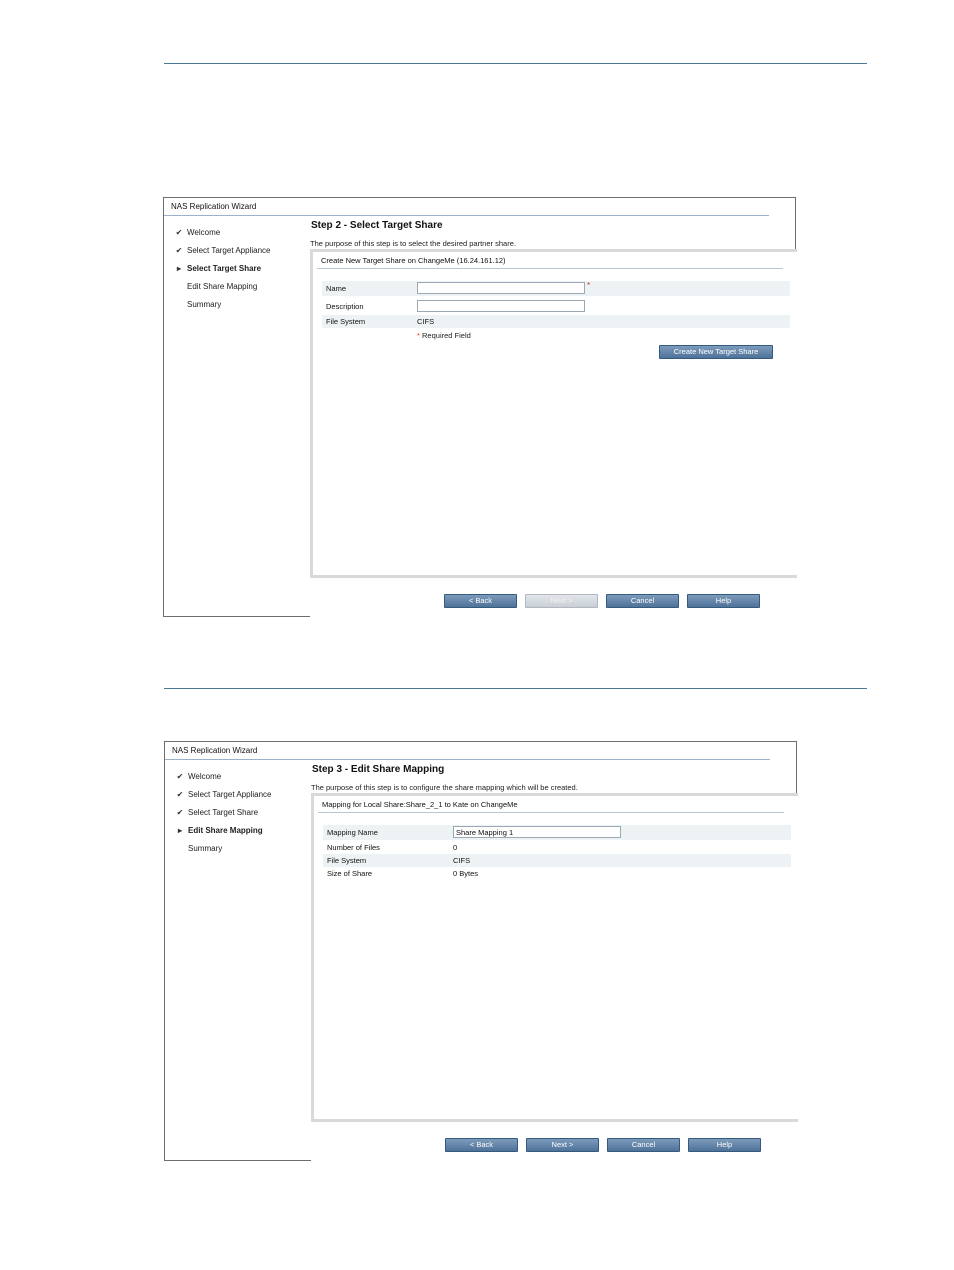 The image size is (954, 1270). Describe the element at coordinates (501, 306) in the screenshot. I see `description-input` at that location.